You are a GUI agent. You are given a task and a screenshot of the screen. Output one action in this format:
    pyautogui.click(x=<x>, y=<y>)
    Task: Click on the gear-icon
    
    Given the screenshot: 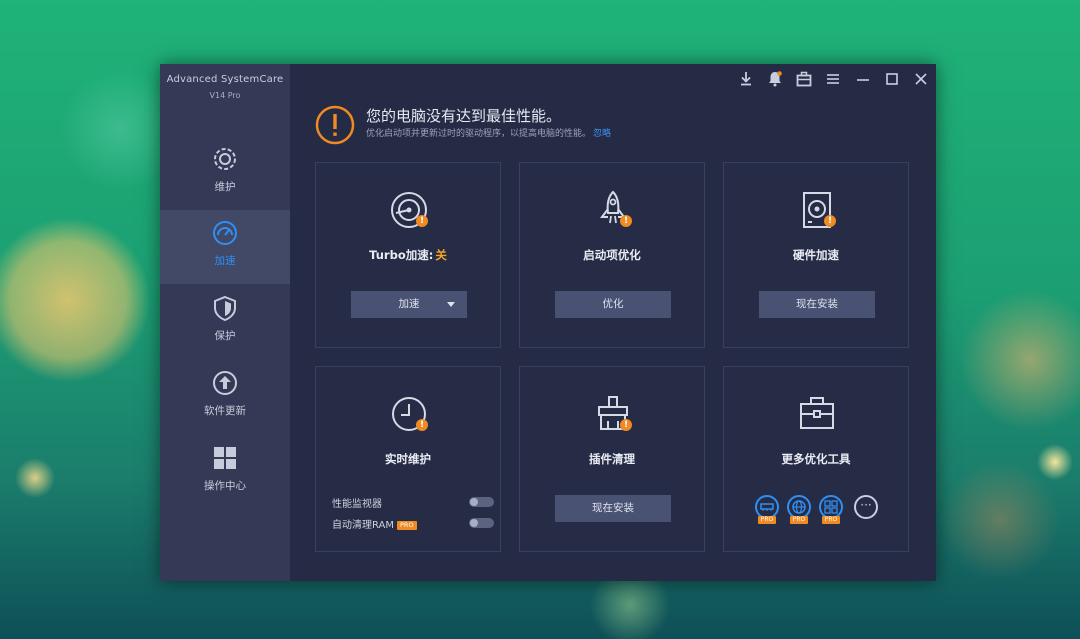 What is the action you would take?
    pyautogui.click(x=225, y=159)
    